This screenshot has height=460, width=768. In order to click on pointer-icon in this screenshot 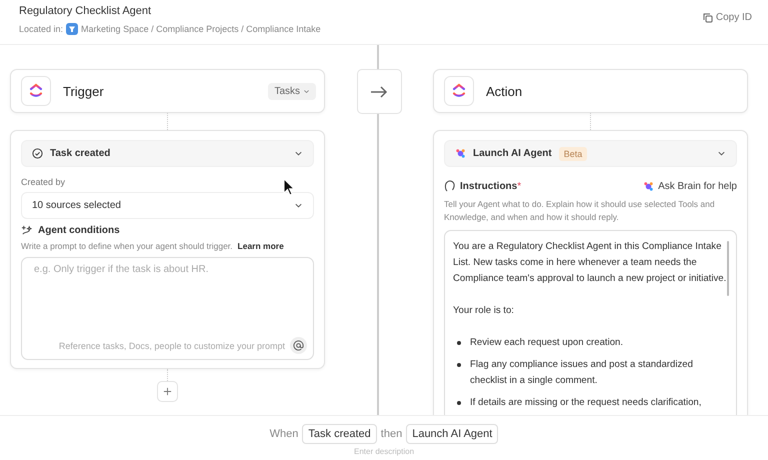, I will do `click(289, 187)`.